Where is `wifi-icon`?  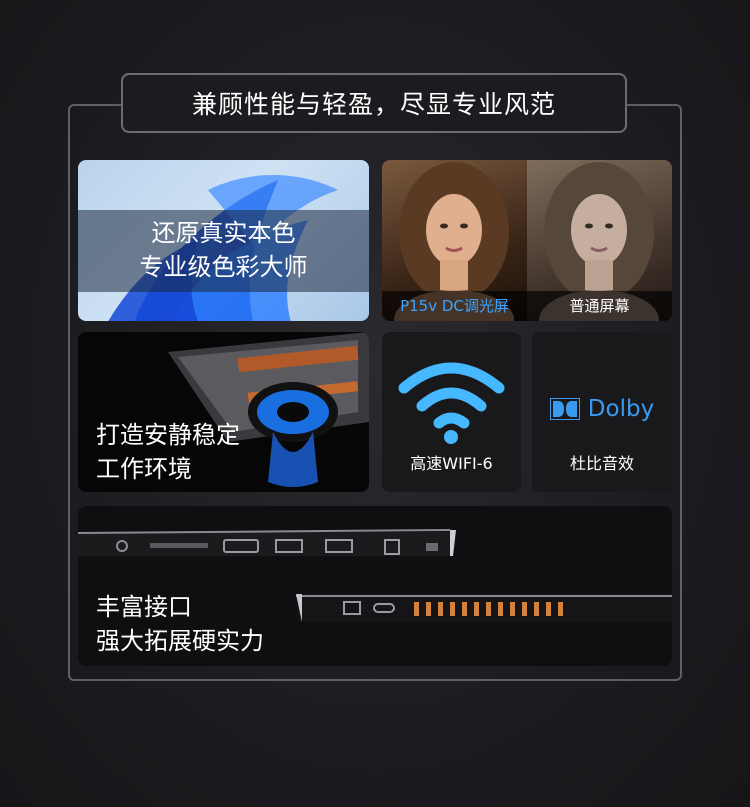
wifi-icon is located at coordinates (451, 403).